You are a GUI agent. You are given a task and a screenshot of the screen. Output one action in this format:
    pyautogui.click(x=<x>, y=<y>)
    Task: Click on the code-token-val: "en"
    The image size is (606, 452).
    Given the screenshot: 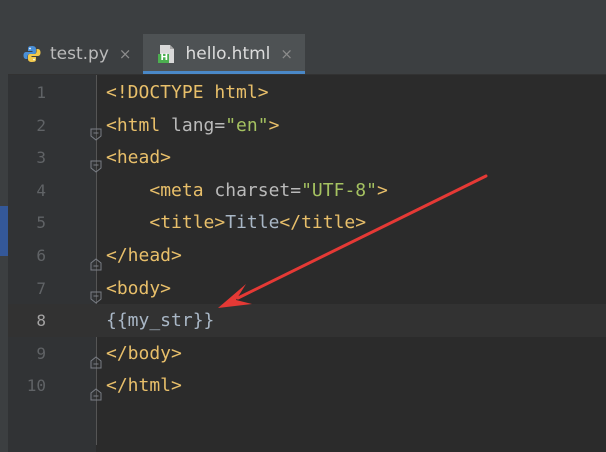 What is the action you would take?
    pyautogui.click(x=247, y=125)
    